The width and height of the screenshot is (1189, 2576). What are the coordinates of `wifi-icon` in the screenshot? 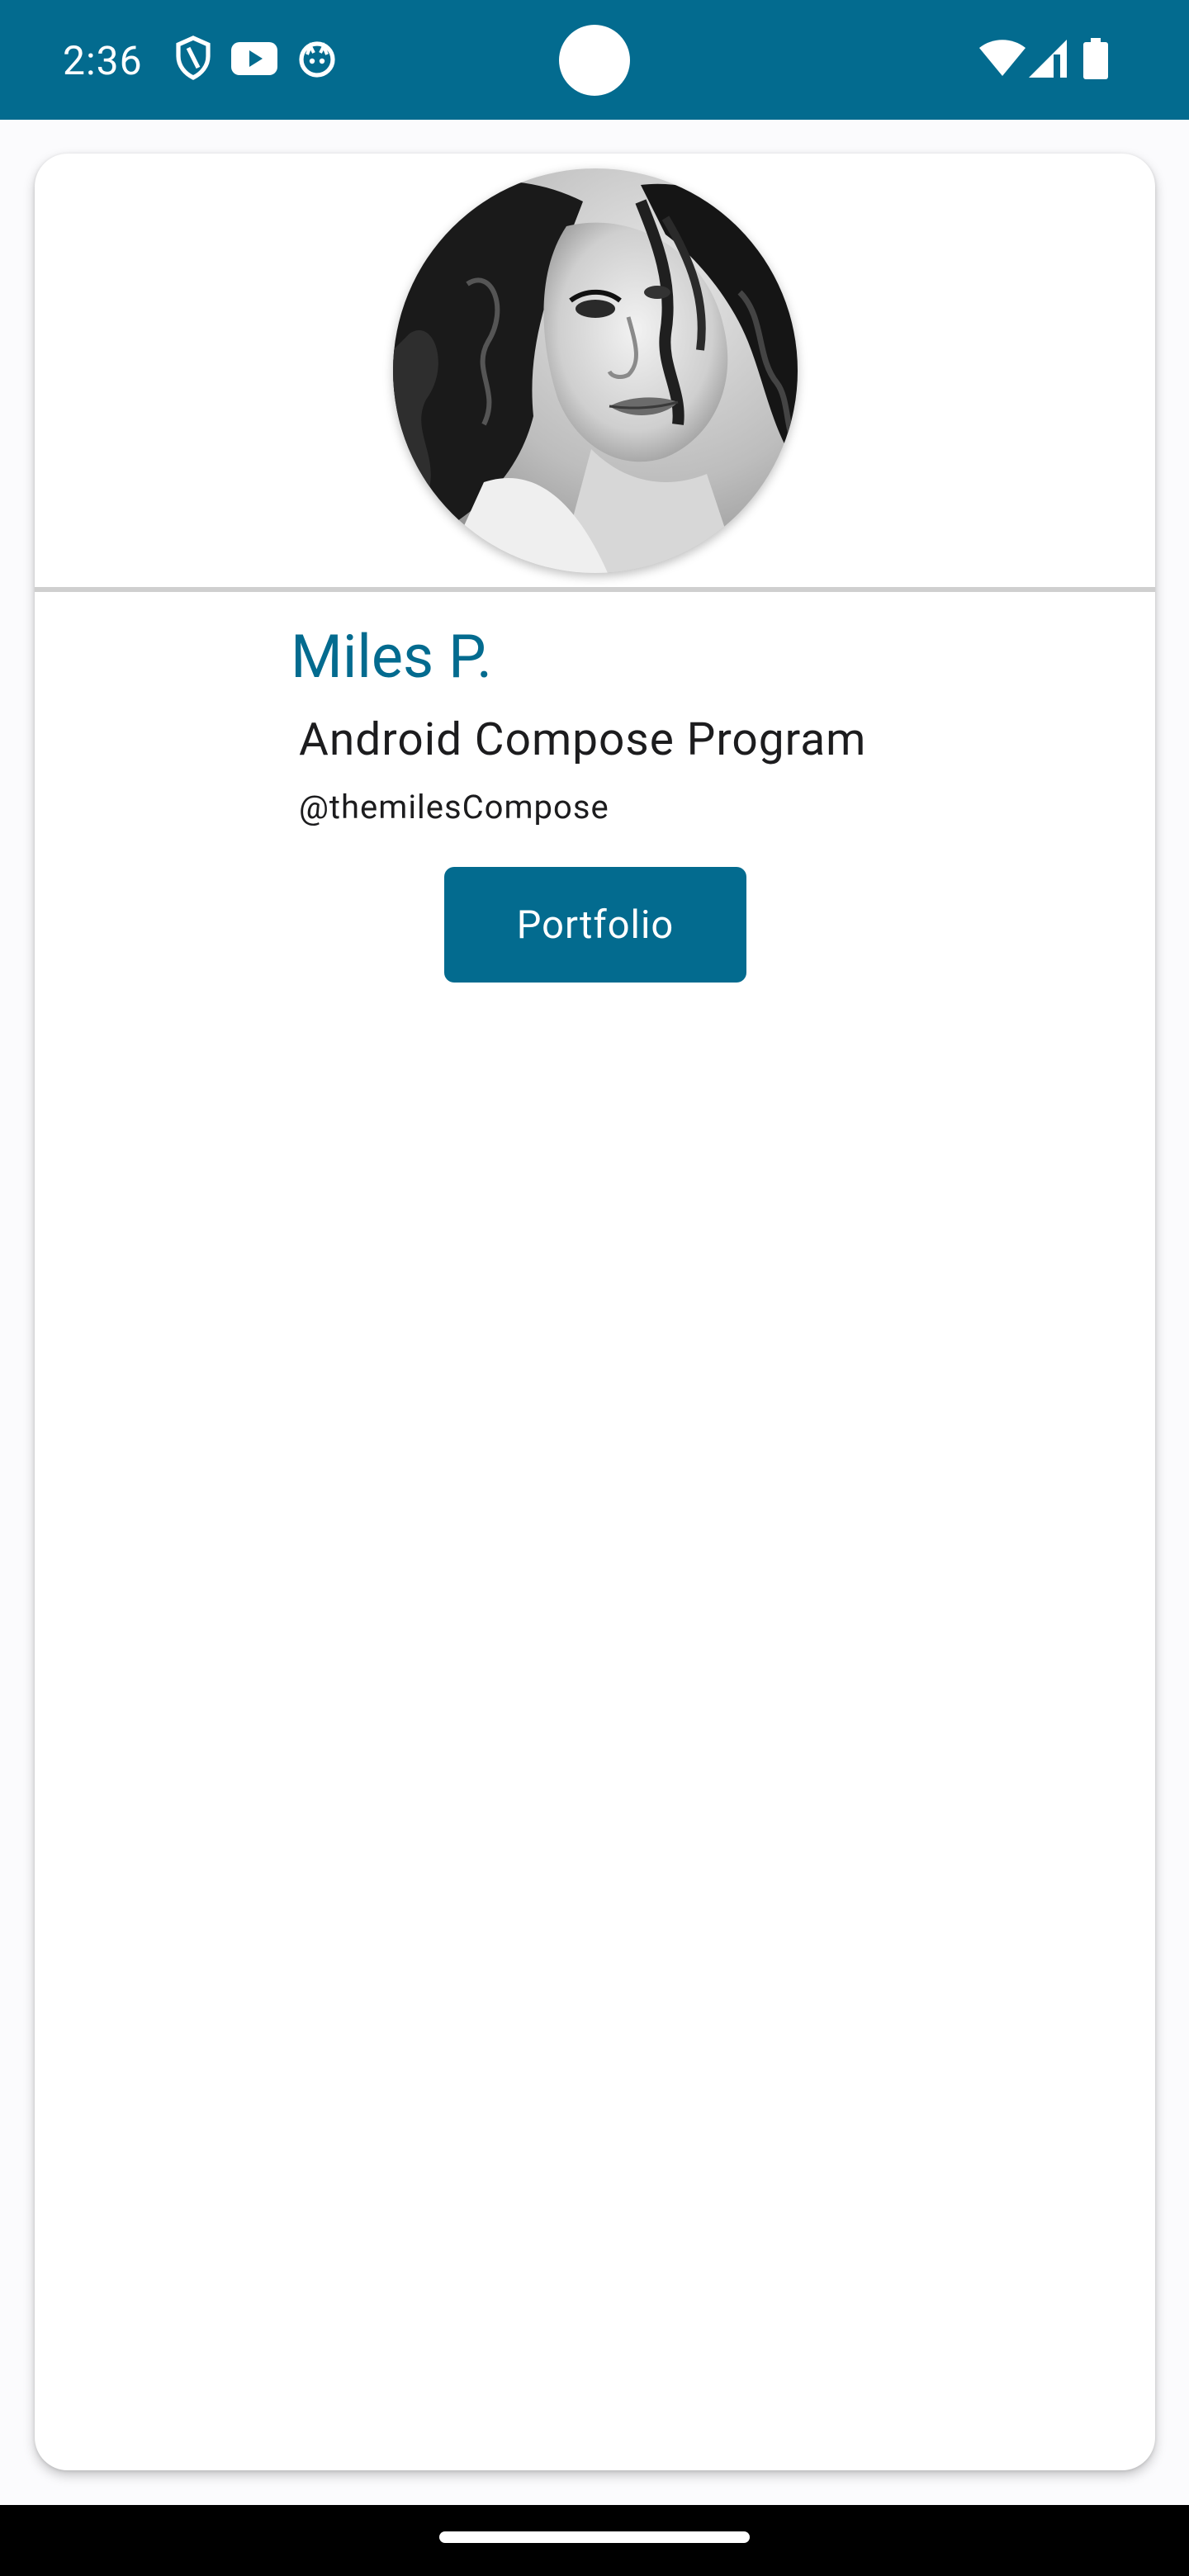 It's located at (1002, 64).